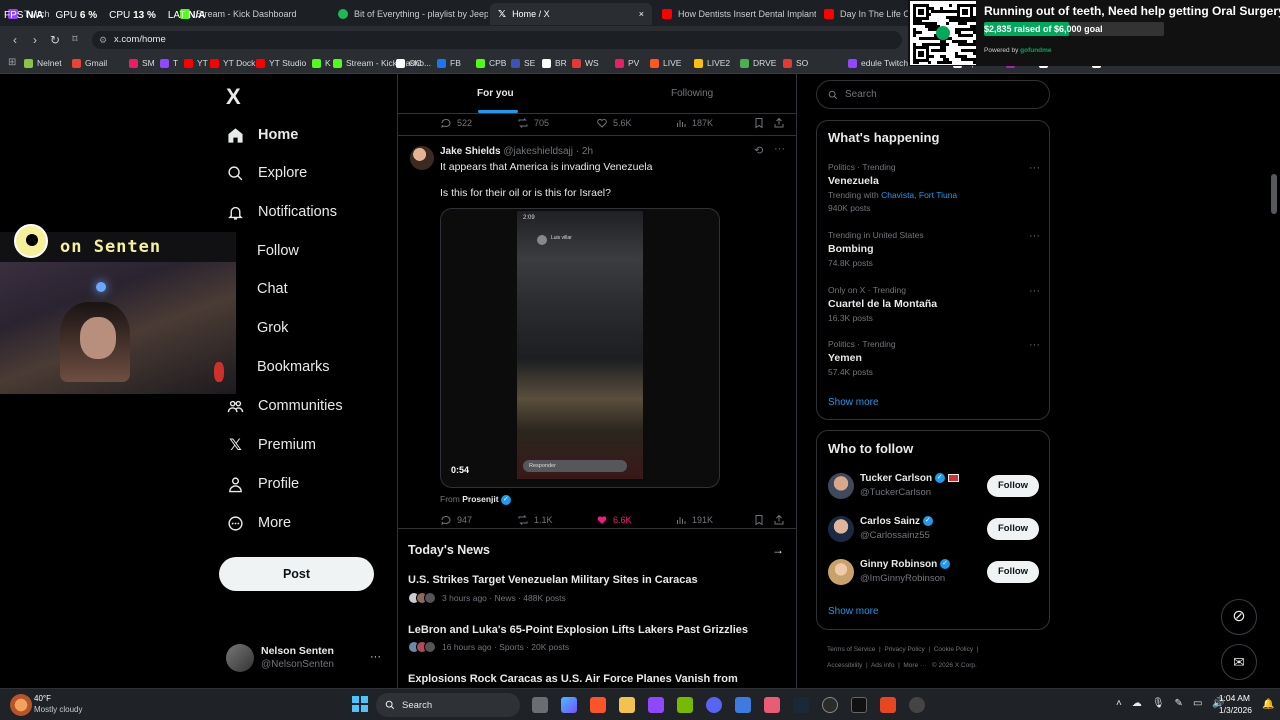  I want to click on tweet-more-icon: ···, so click(779, 149).